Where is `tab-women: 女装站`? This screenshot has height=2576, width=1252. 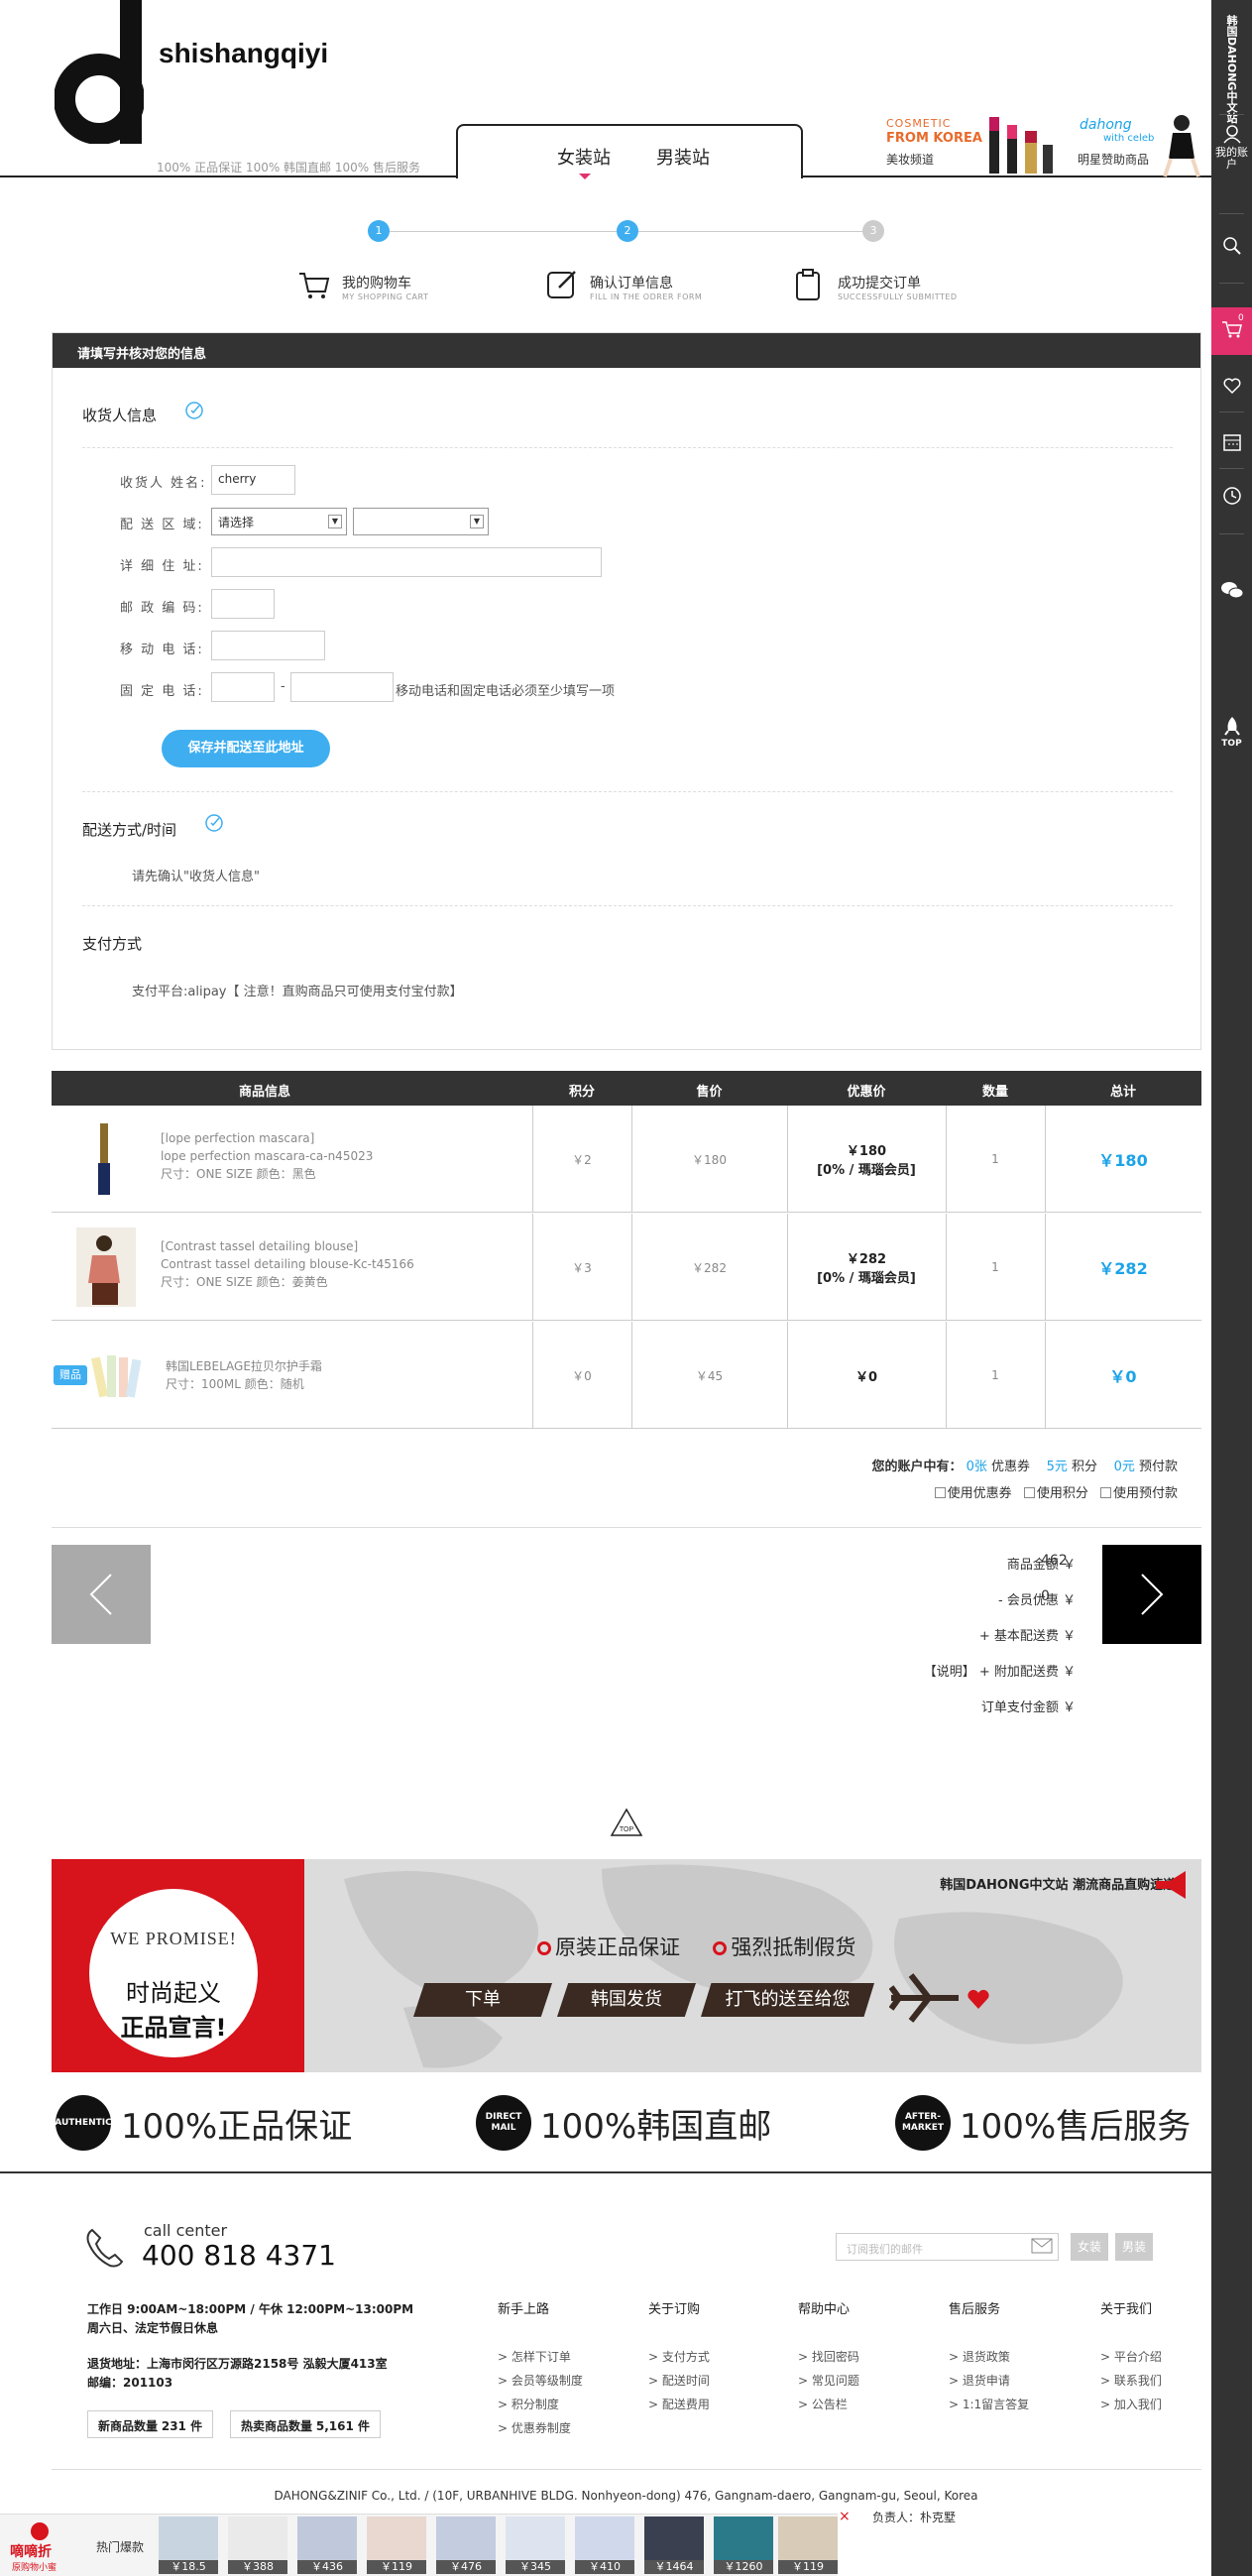
tab-women: 女装站 is located at coordinates (584, 157).